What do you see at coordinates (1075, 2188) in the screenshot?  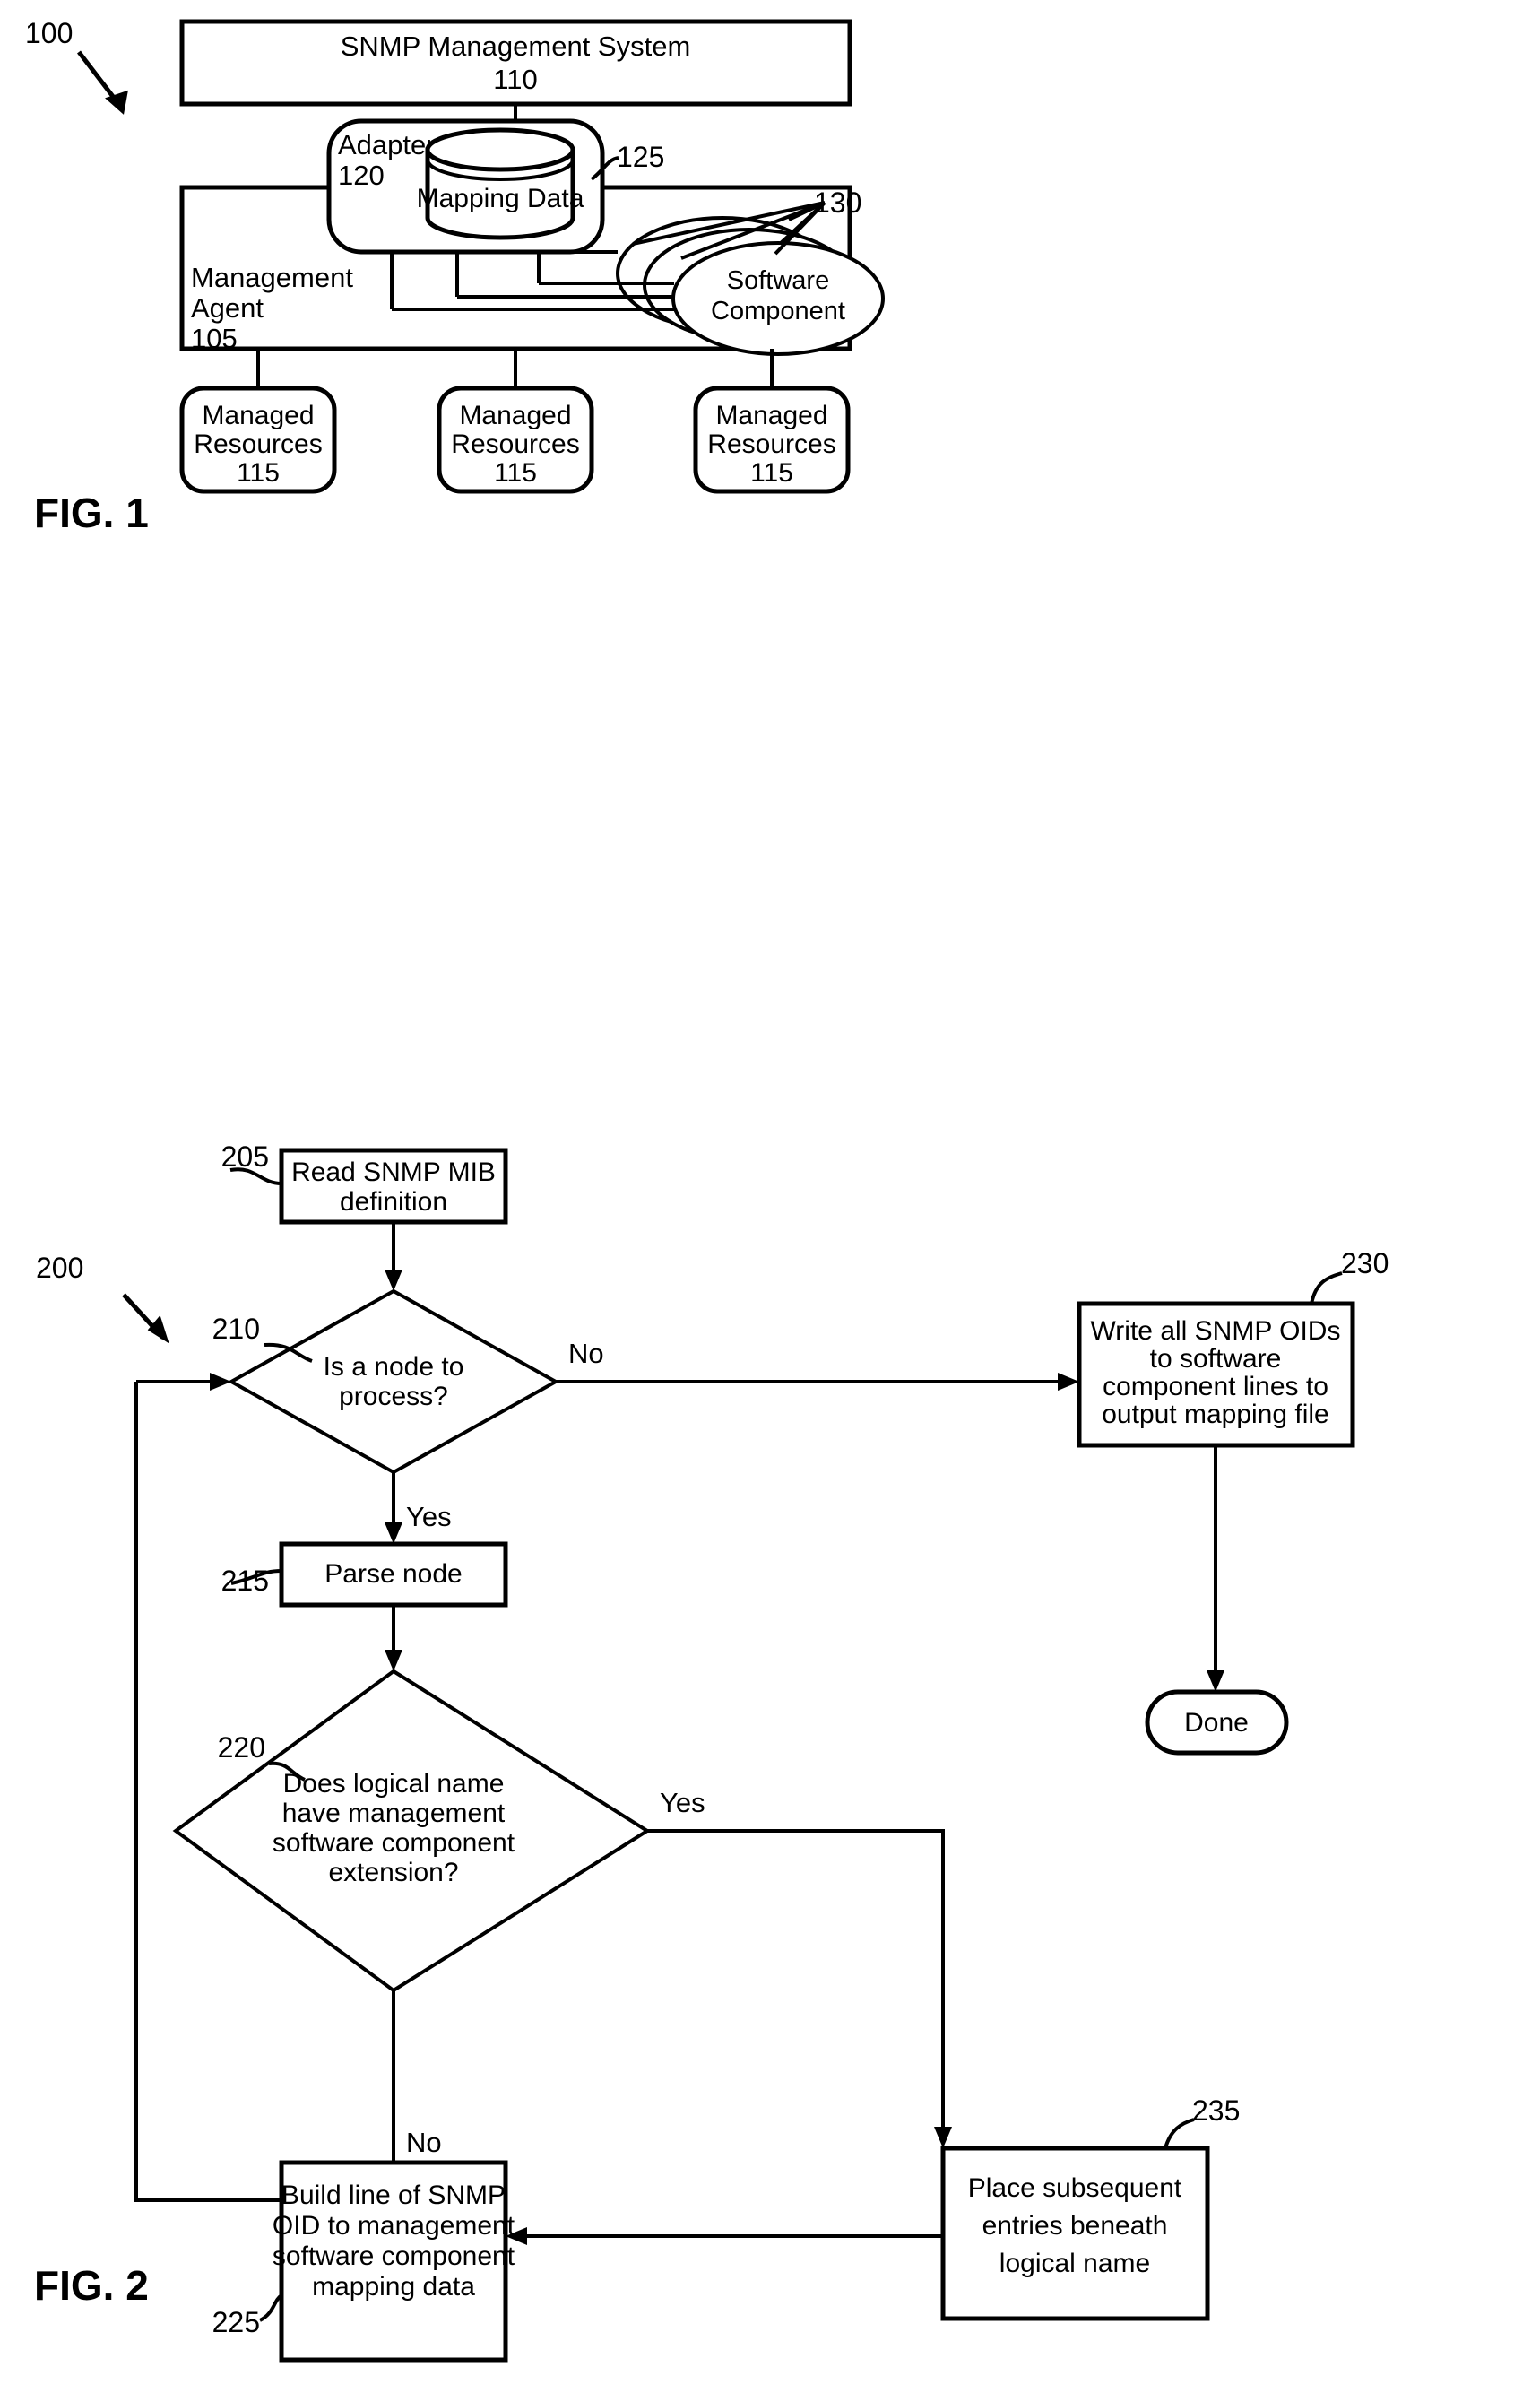 I see `place-entries-line1: Place subsequent` at bounding box center [1075, 2188].